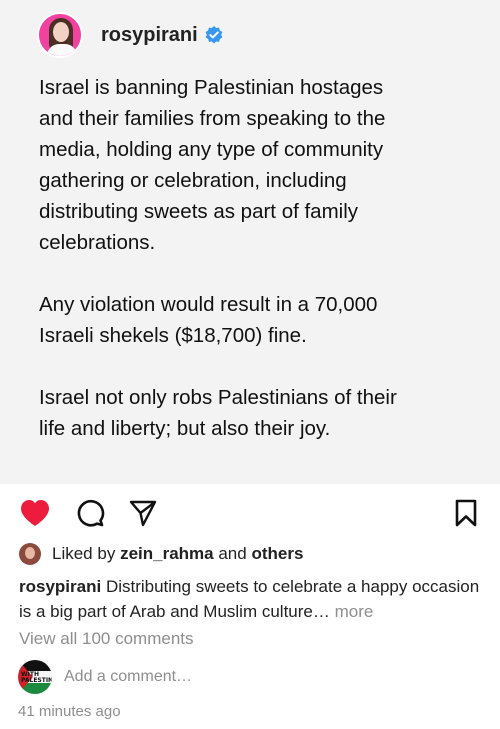  I want to click on view-all-comments-link: View all 100 comments, so click(106, 639).